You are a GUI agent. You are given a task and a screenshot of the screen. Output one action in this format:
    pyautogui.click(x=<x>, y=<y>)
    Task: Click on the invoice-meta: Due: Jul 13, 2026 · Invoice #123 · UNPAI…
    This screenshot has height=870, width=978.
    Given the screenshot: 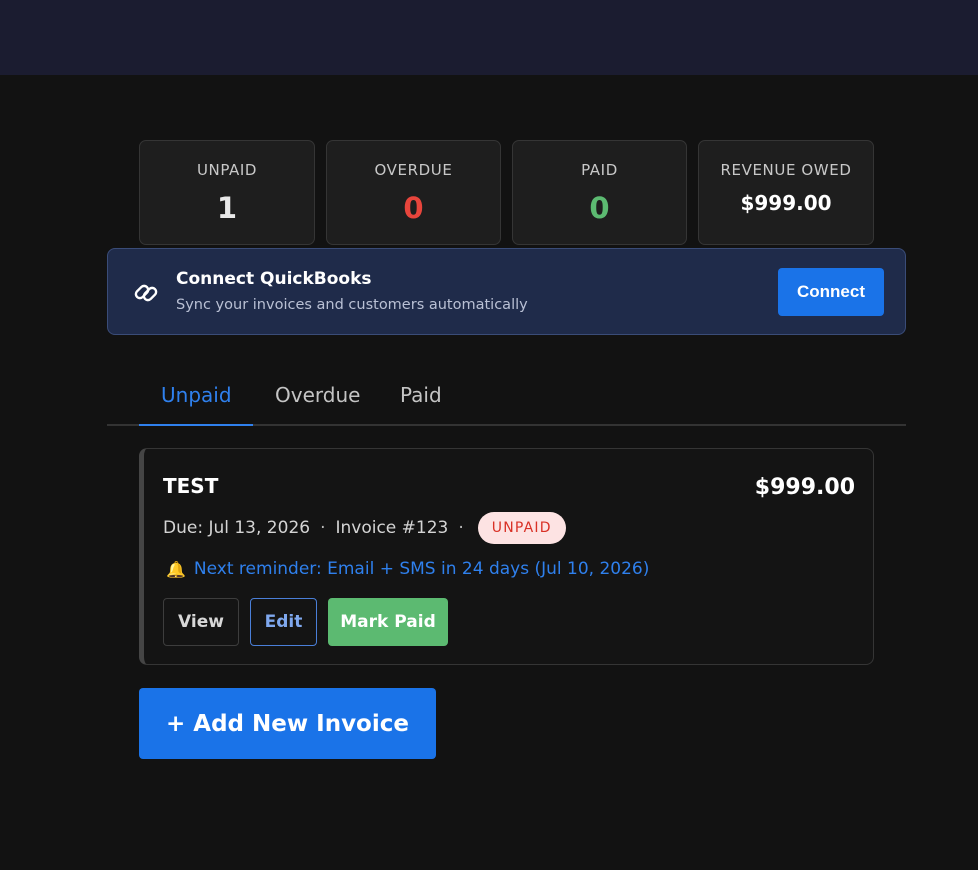 What is the action you would take?
    pyautogui.click(x=364, y=528)
    